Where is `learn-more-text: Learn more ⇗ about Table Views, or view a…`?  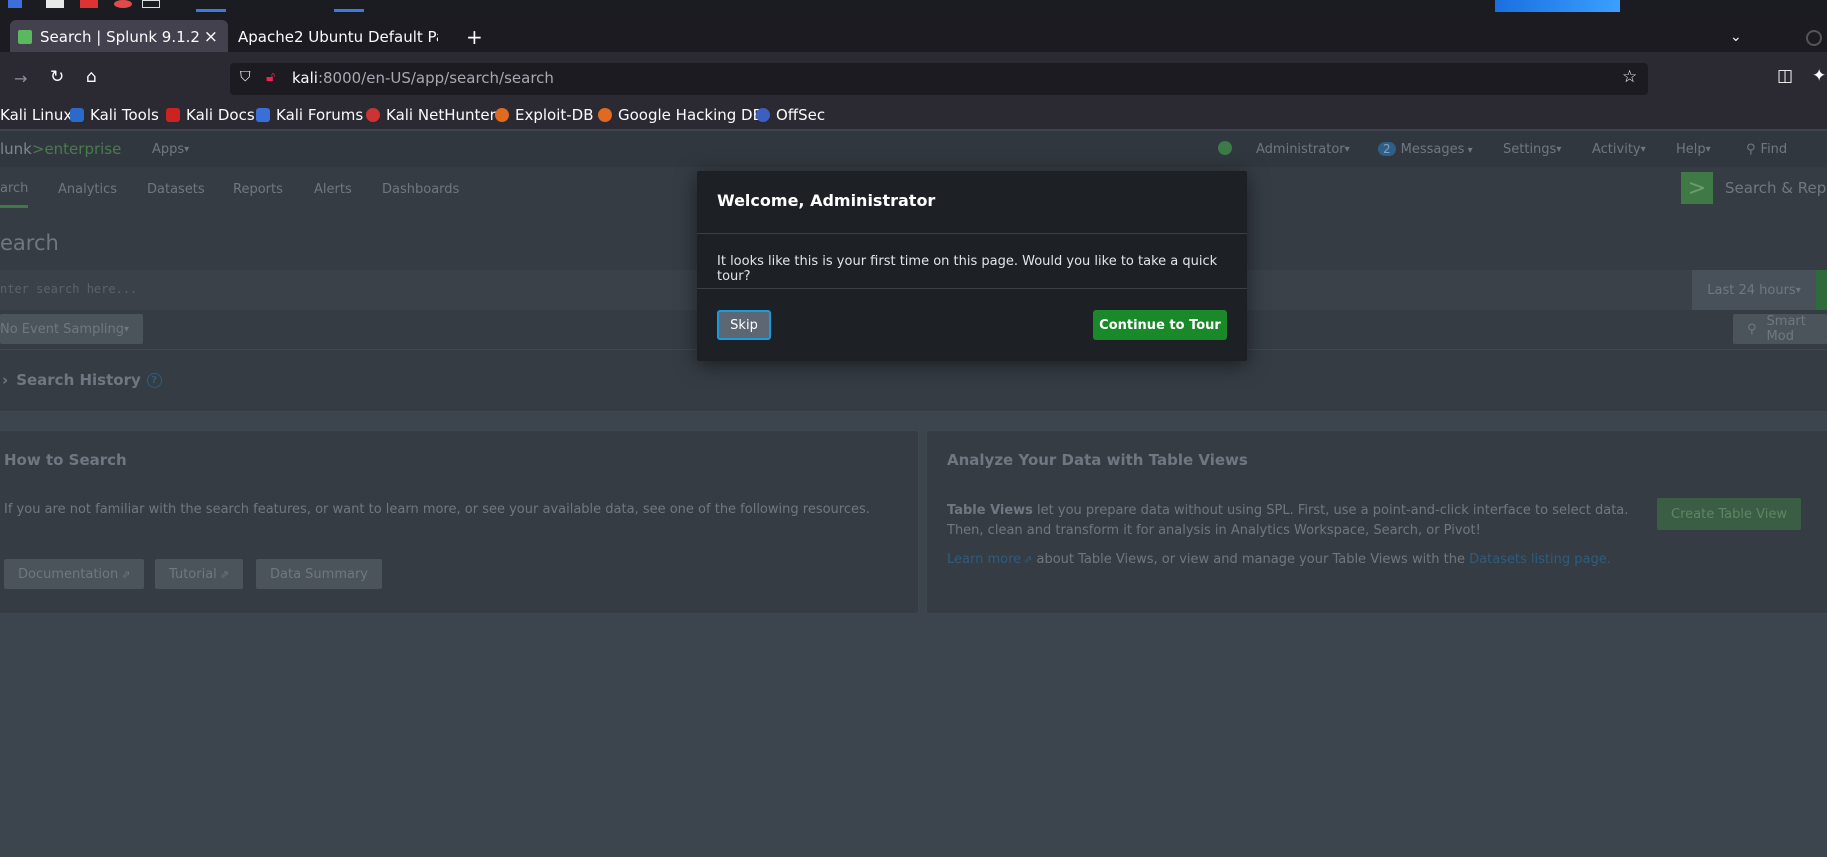
learn-more-text: Learn more ⇗ about Table Views, or view a… is located at coordinates (1279, 559).